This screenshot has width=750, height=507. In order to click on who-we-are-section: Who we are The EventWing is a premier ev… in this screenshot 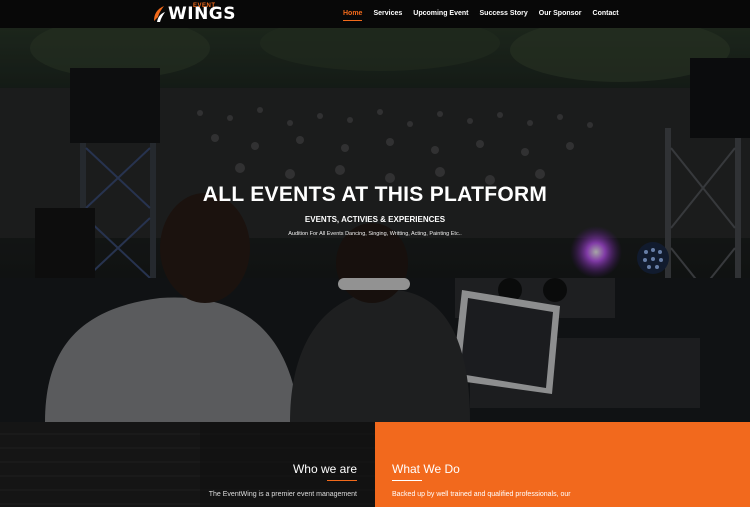, I will do `click(187, 464)`.